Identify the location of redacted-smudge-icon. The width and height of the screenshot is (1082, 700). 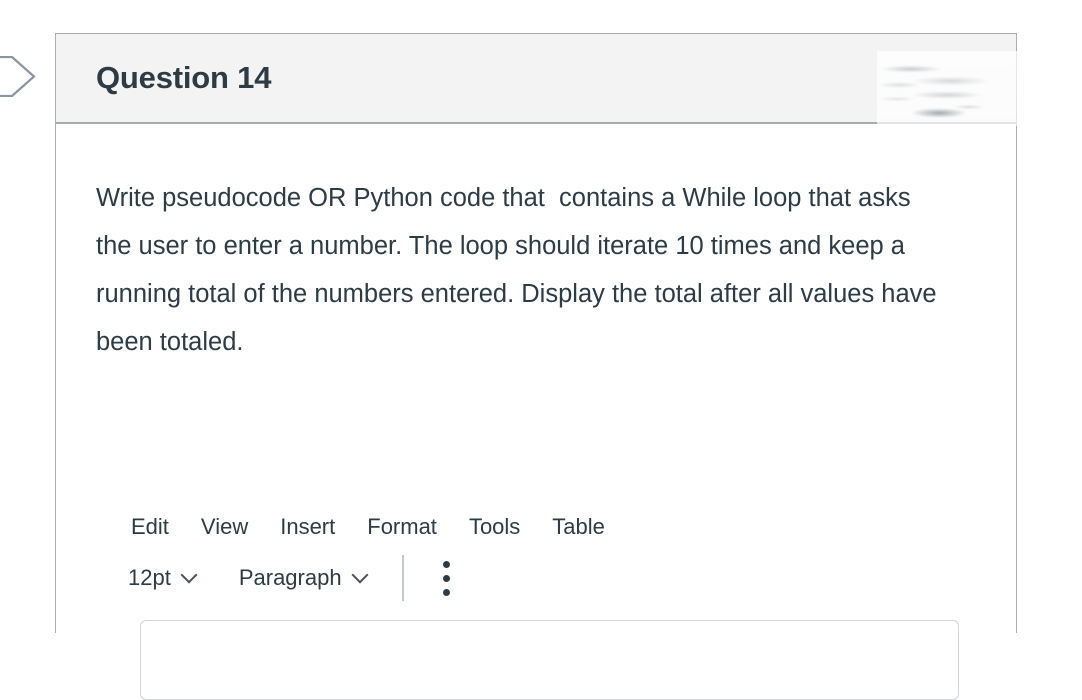
(947, 88).